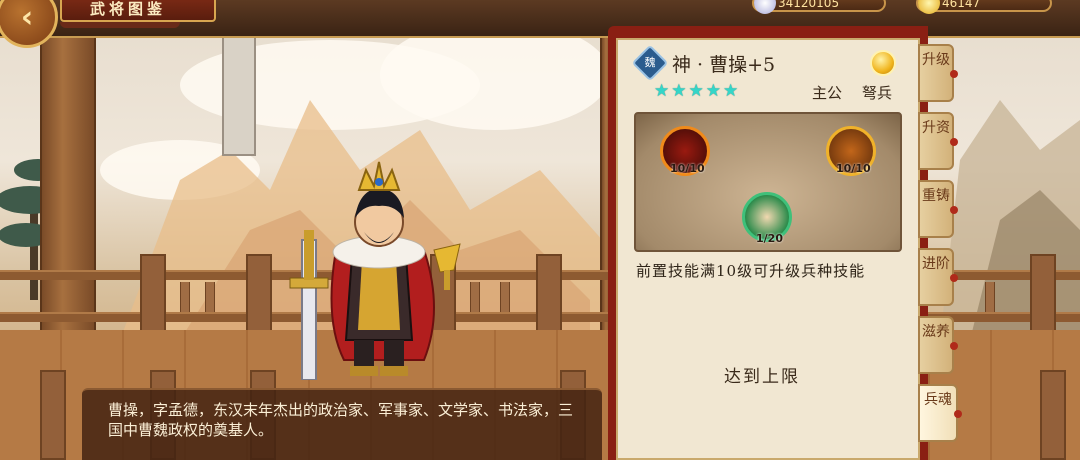 The image size is (1080, 460). What do you see at coordinates (751, 271) in the screenshot?
I see `skill-upgrade-requirement: 前置技能满10级可升级兵种技能` at bounding box center [751, 271].